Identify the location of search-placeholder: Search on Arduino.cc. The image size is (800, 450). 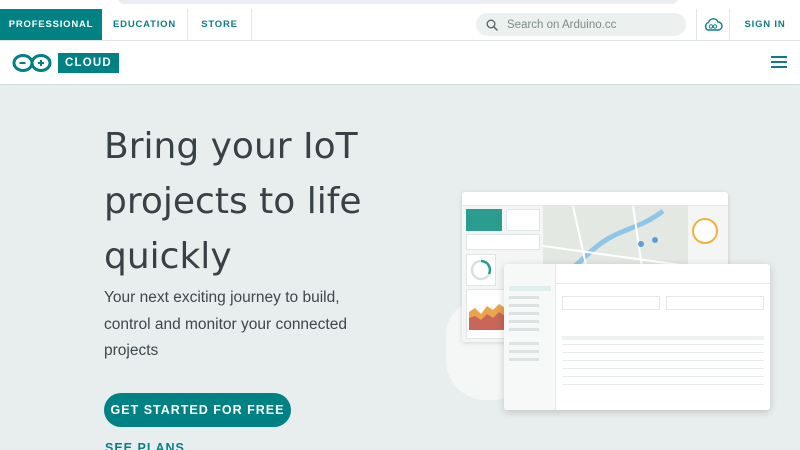
(562, 24).